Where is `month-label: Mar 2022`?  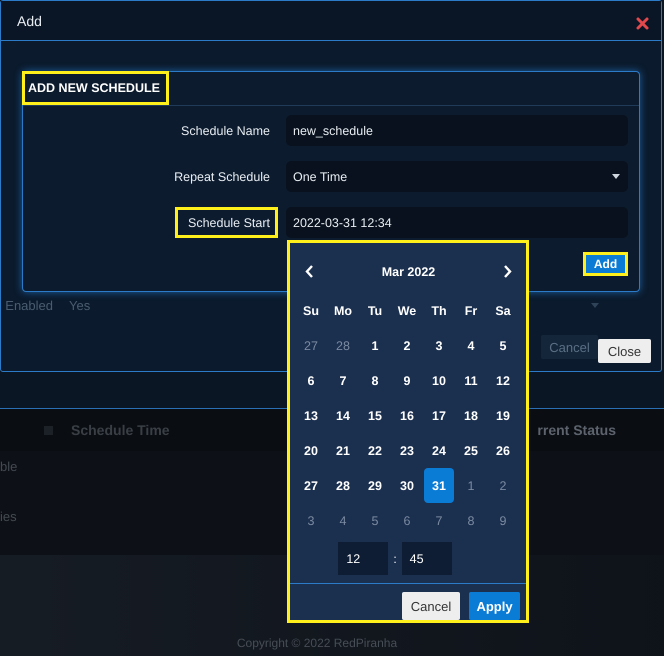
month-label: Mar 2022 is located at coordinates (409, 271).